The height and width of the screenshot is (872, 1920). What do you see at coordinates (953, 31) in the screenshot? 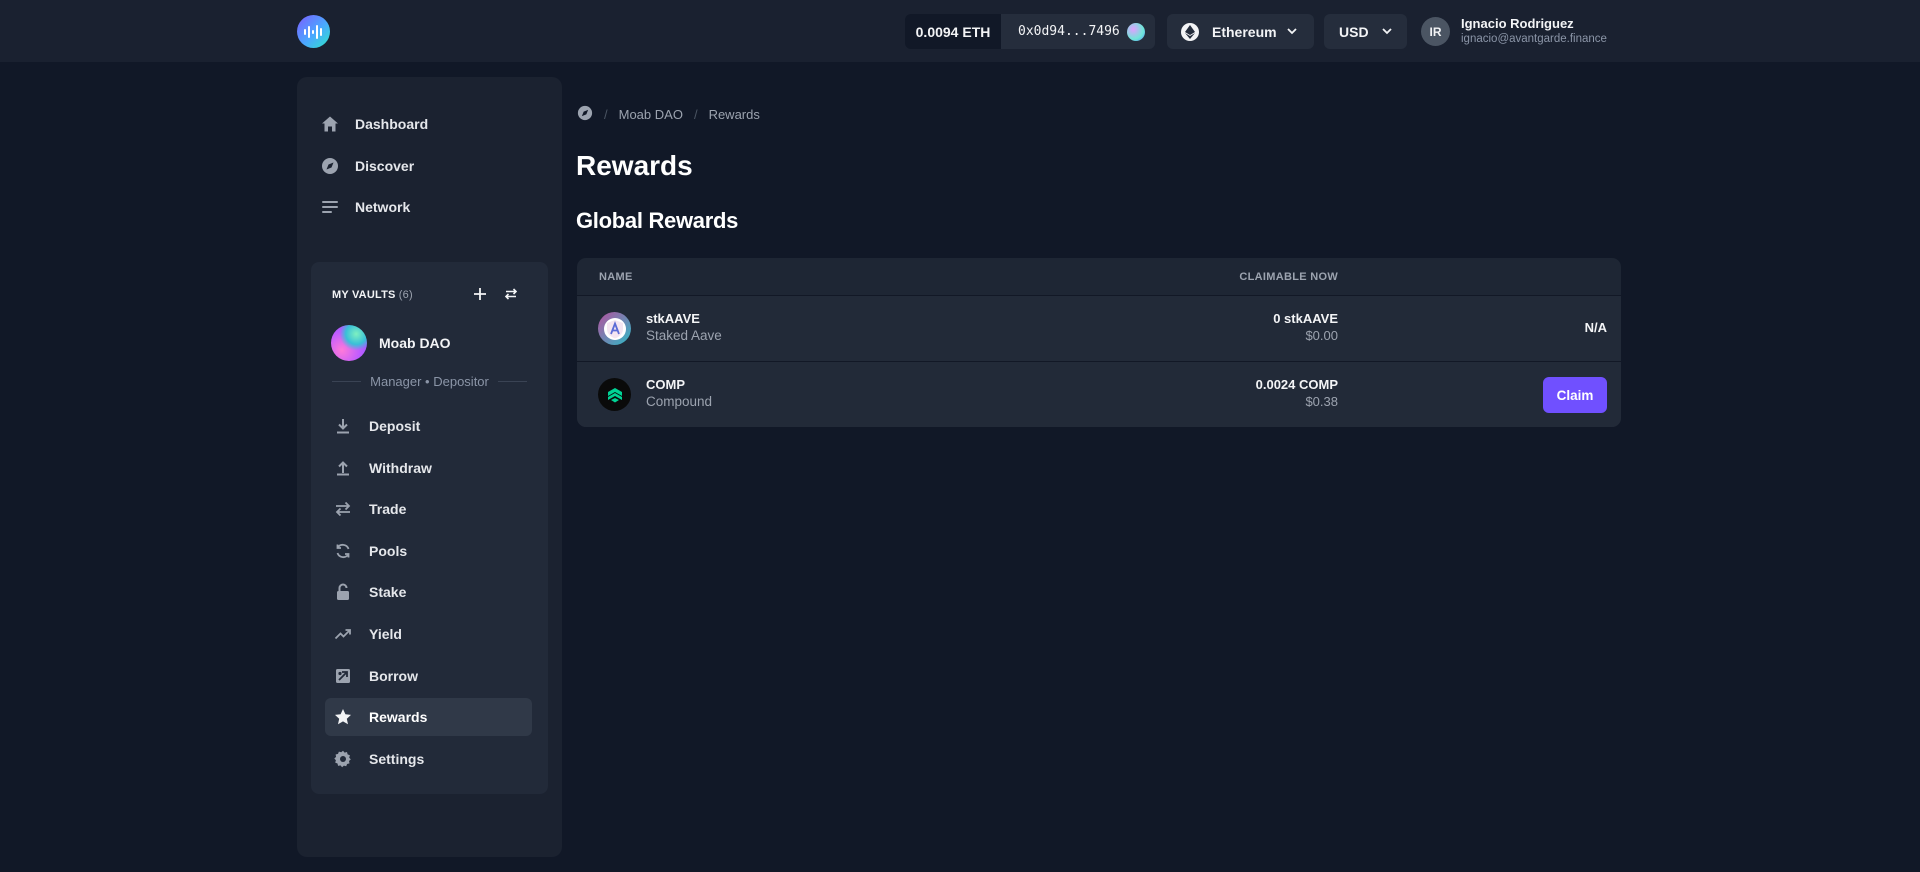
I see `eth-balance: 0.0094 ETH` at bounding box center [953, 31].